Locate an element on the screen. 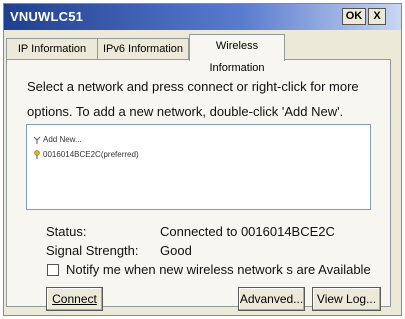 The height and width of the screenshot is (319, 405). notify-checkbox is located at coordinates (53, 270).